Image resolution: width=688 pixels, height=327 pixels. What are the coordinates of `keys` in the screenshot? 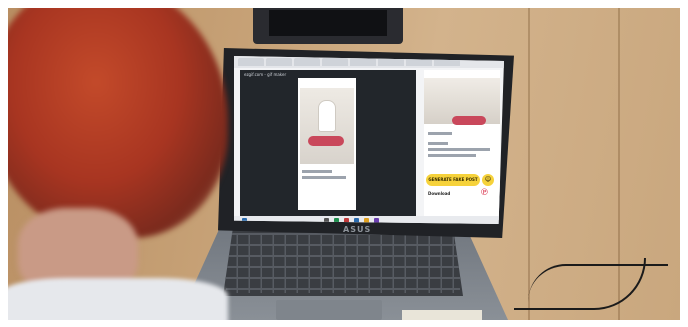 It's located at (343, 263).